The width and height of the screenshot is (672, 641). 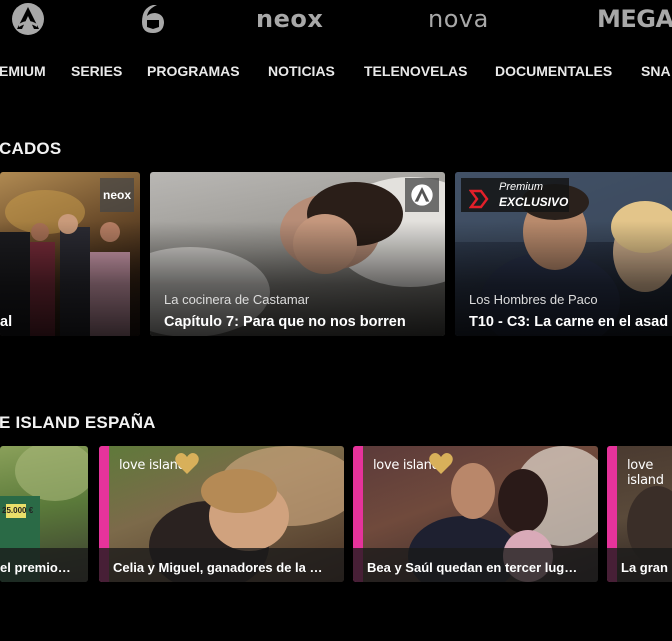 What do you see at coordinates (656, 71) in the screenshot?
I see `nav-item-snacks: SNA` at bounding box center [656, 71].